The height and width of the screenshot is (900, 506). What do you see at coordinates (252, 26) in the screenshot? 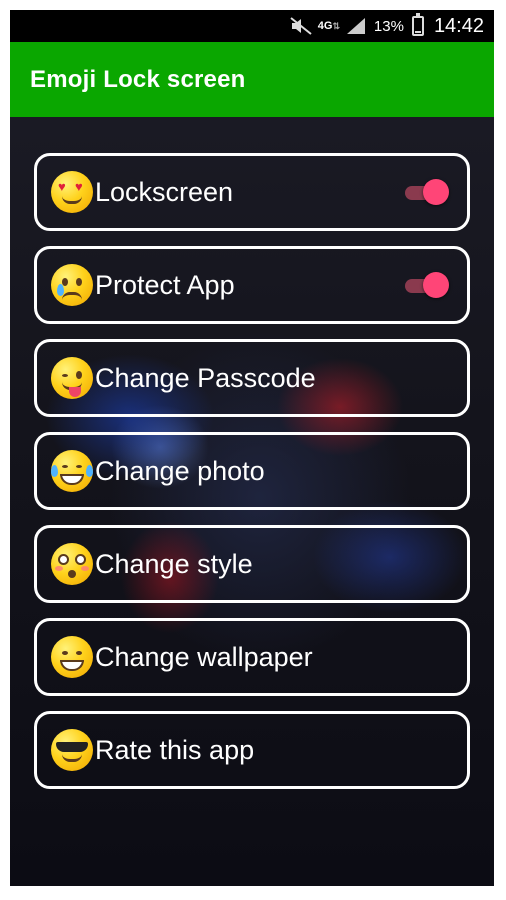
I see `status-bar: 4G ⇅ 13% 14:42` at bounding box center [252, 26].